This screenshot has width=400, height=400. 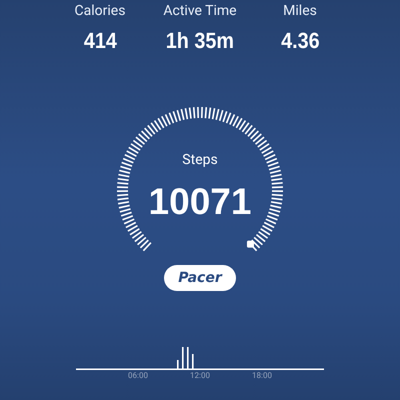 What do you see at coordinates (200, 202) in the screenshot?
I see `steps-value: 10071` at bounding box center [200, 202].